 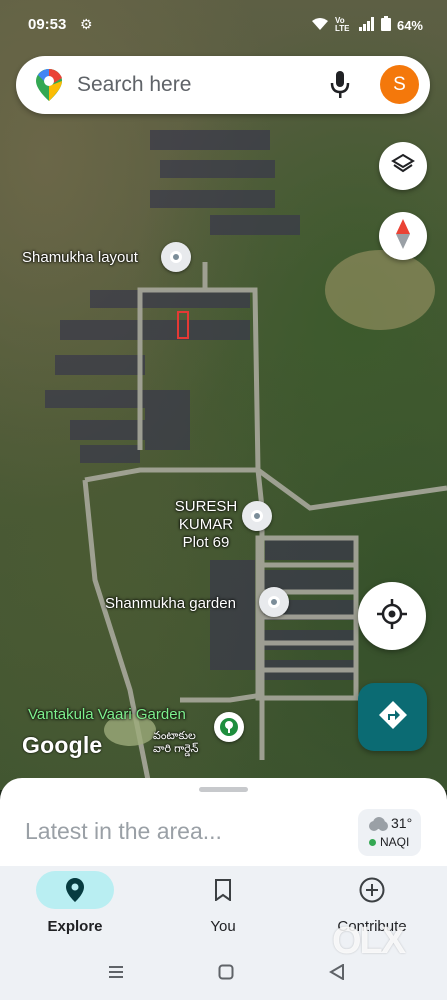 I want to click on add-circle-icon, so click(x=372, y=892).